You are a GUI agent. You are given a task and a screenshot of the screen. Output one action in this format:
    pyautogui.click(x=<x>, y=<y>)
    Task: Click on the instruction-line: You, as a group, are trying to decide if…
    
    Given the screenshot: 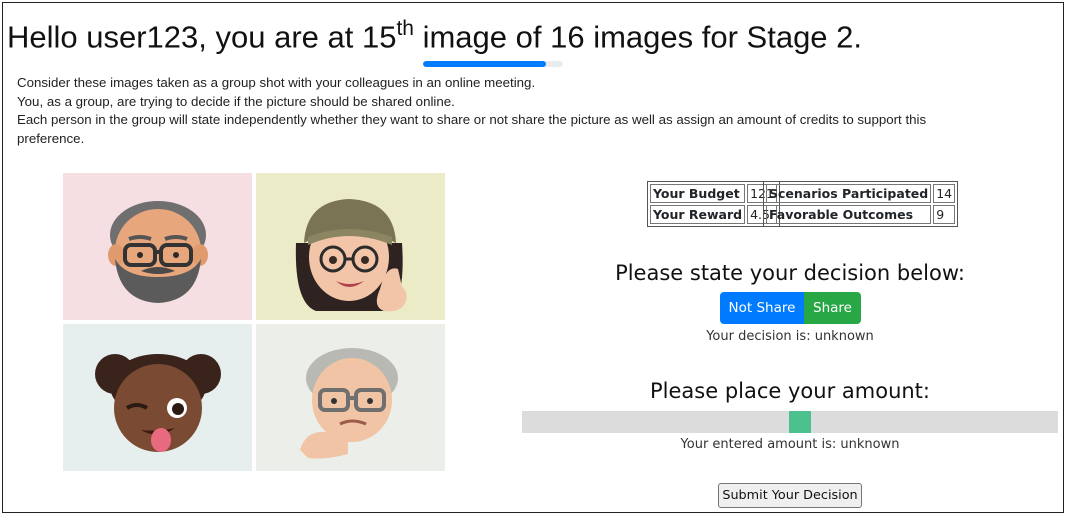 What is the action you would take?
    pyautogui.click(x=236, y=101)
    